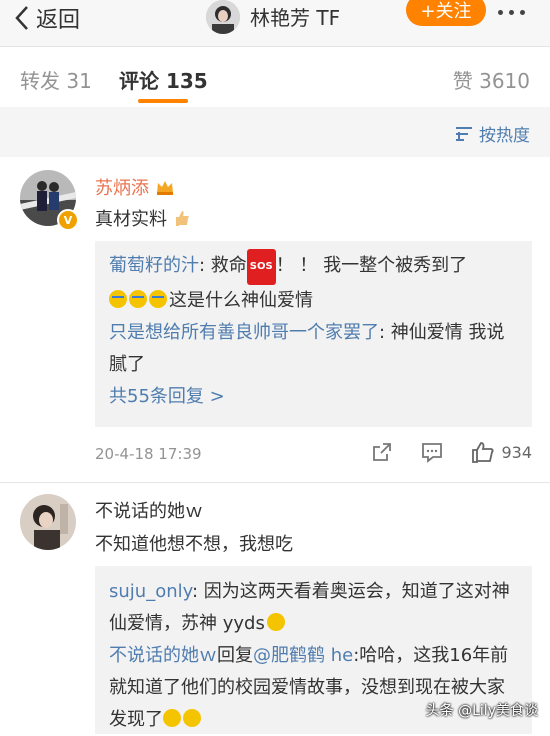 The width and height of the screenshot is (550, 736). What do you see at coordinates (48, 522) in the screenshot?
I see `avatar` at bounding box center [48, 522].